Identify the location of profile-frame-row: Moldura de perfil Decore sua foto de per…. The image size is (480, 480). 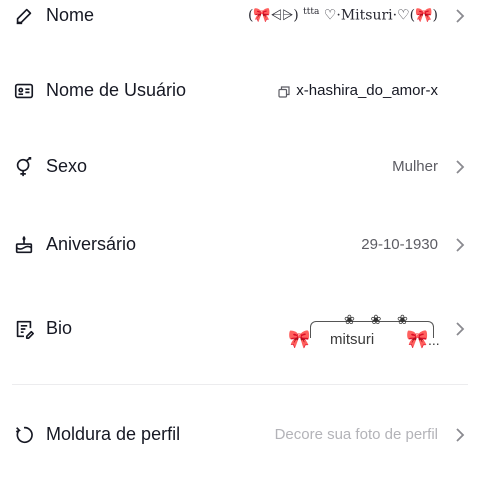
(240, 435).